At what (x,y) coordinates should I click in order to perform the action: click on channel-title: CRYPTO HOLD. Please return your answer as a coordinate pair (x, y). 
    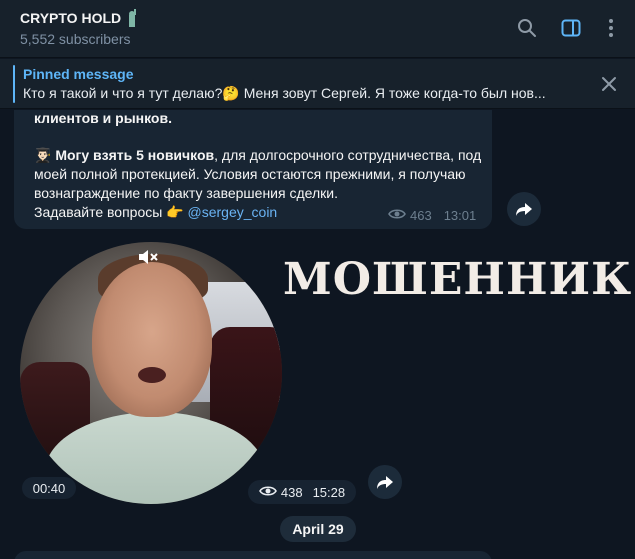
    Looking at the image, I should click on (79, 17).